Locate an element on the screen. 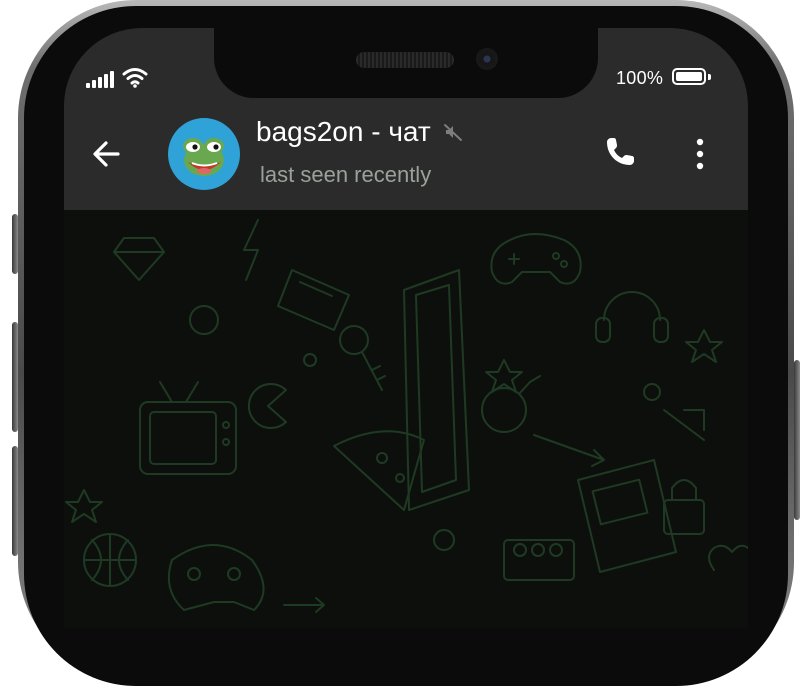 The width and height of the screenshot is (812, 686). signal-icon is located at coordinates (102, 79).